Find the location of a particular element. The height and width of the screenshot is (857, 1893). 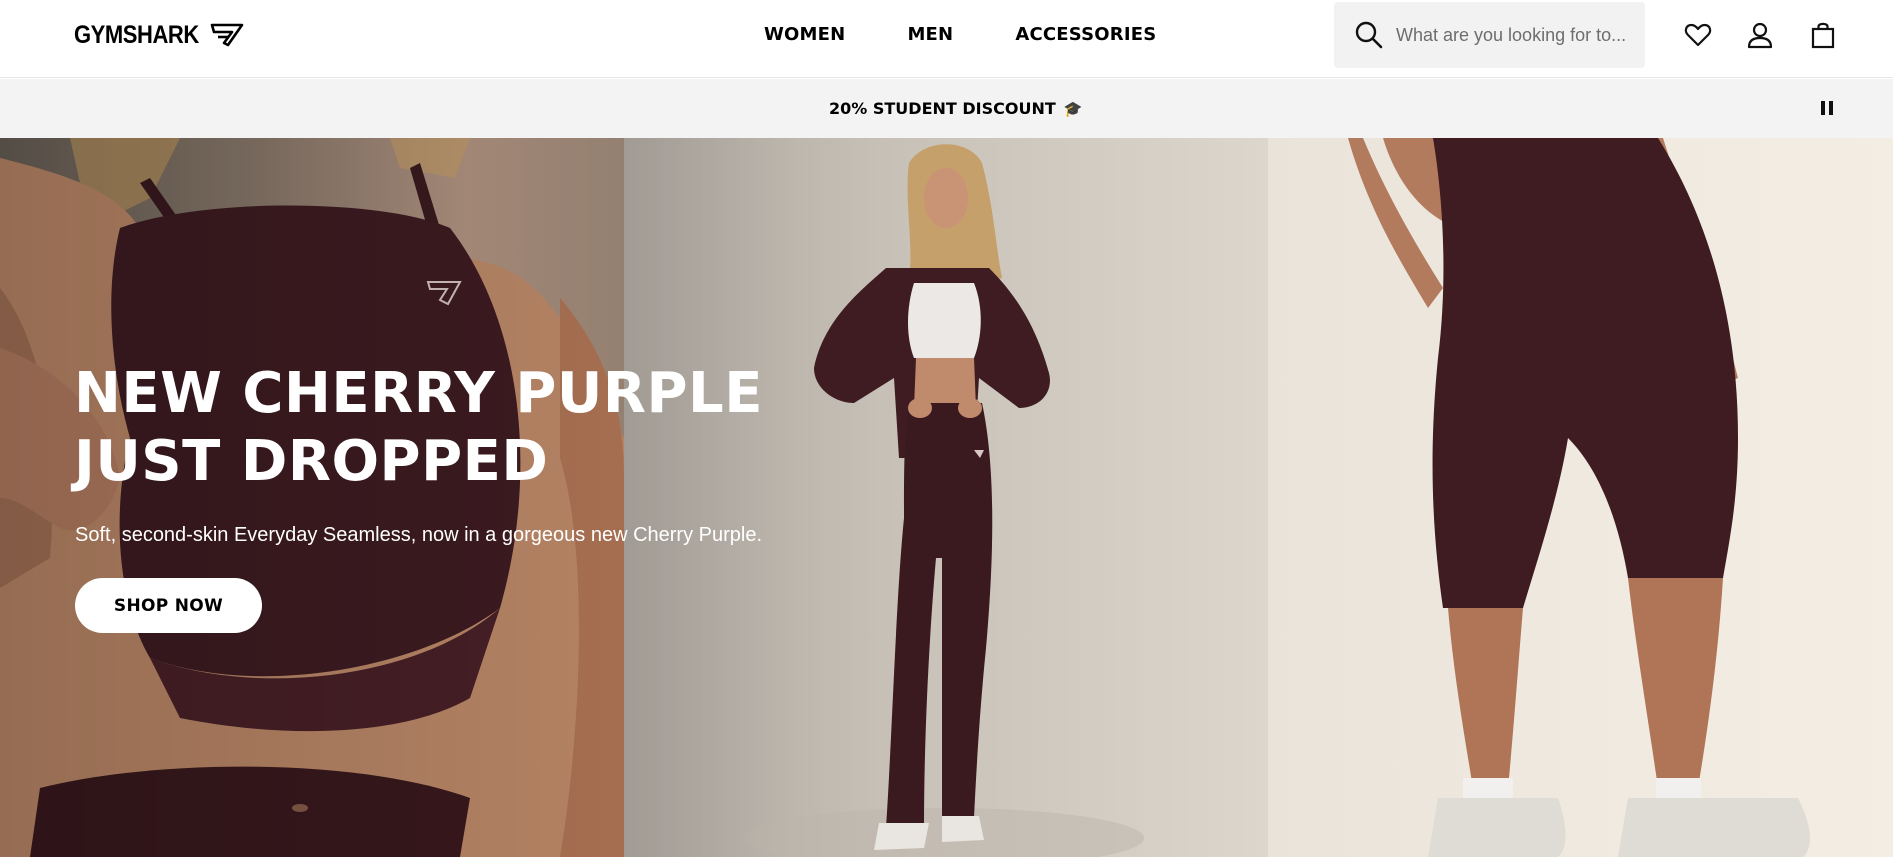

logo-text: GYMSHARK is located at coordinates (136, 34).